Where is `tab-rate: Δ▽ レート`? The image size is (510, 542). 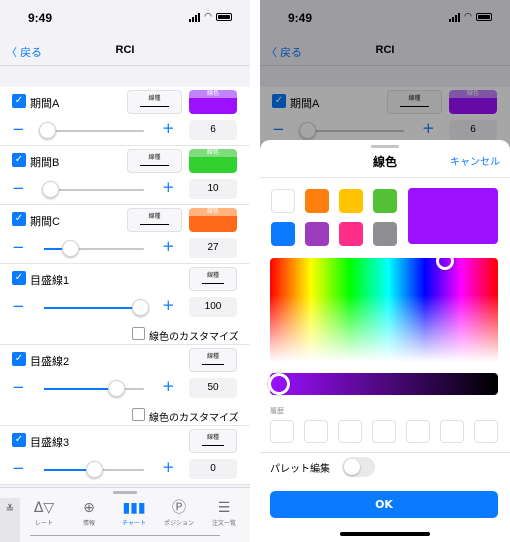 tab-rate: Δ▽ レート is located at coordinates (44, 513).